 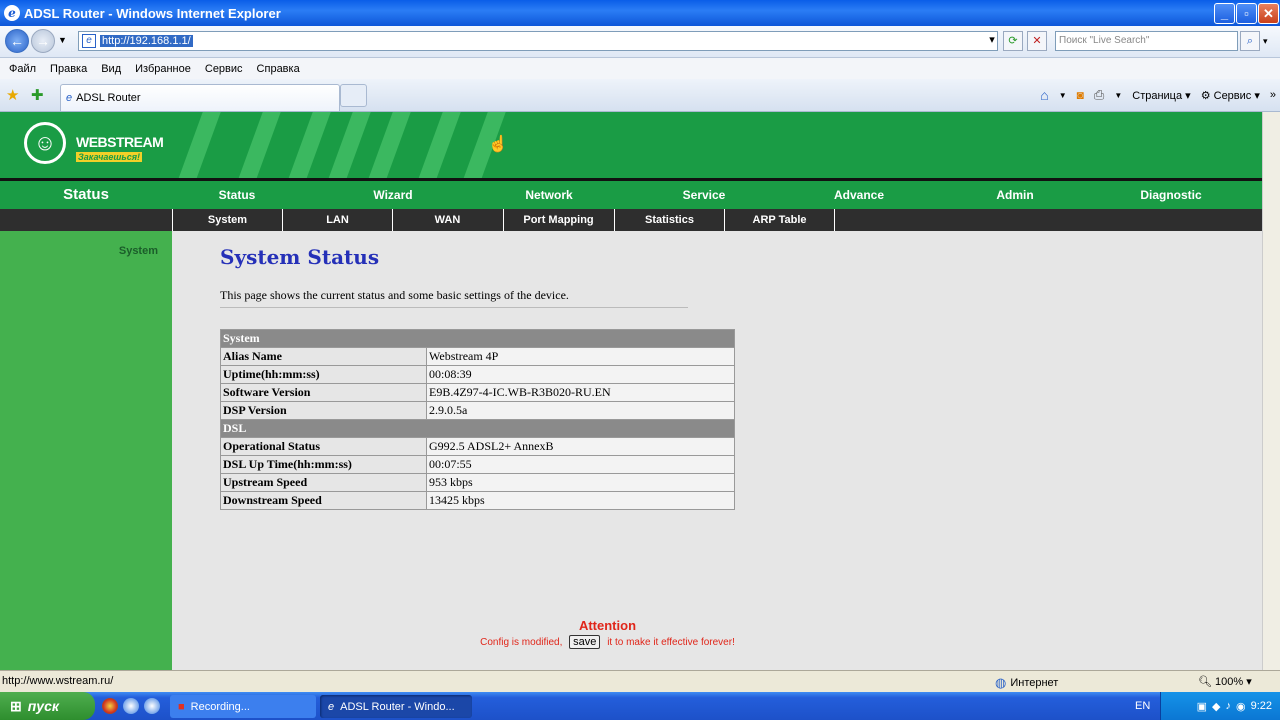 I want to click on security-icon: ◆, so click(x=1216, y=706).